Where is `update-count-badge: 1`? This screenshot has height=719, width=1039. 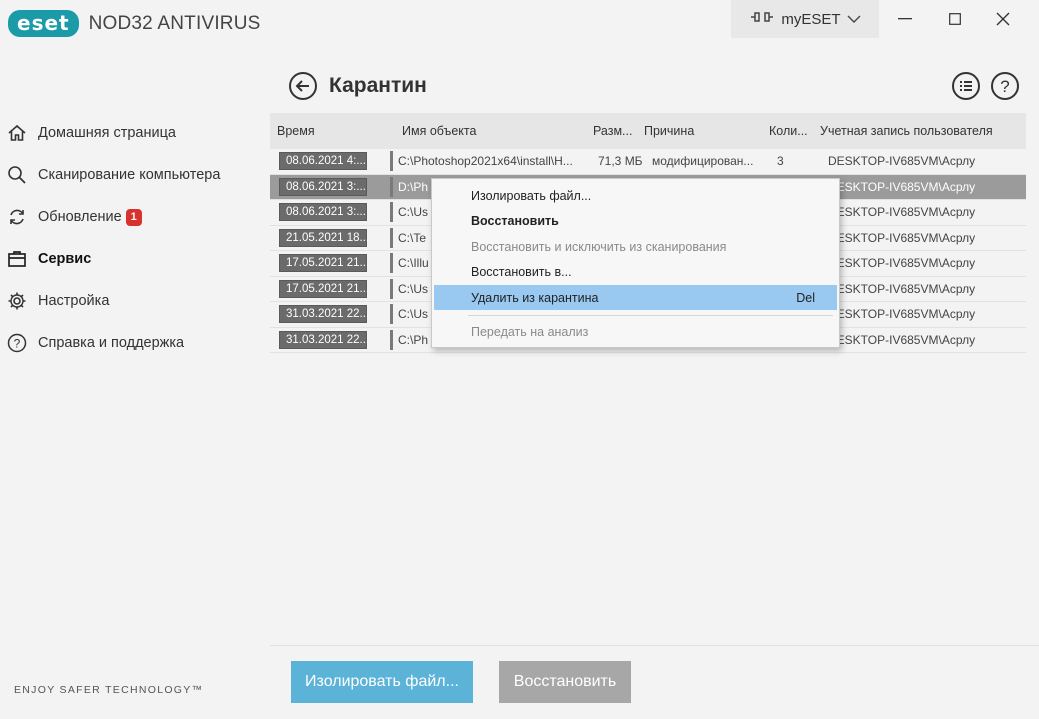 update-count-badge: 1 is located at coordinates (133, 217).